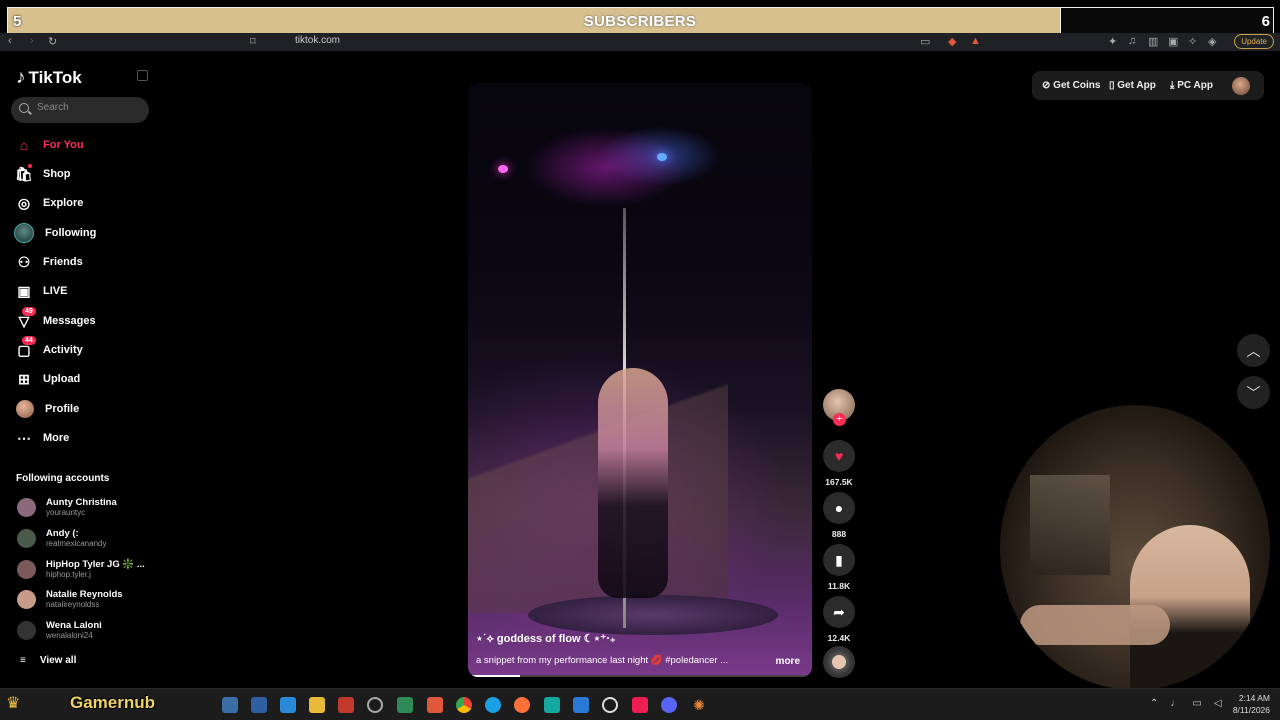  I want to click on list-icon: ≡, so click(23, 660).